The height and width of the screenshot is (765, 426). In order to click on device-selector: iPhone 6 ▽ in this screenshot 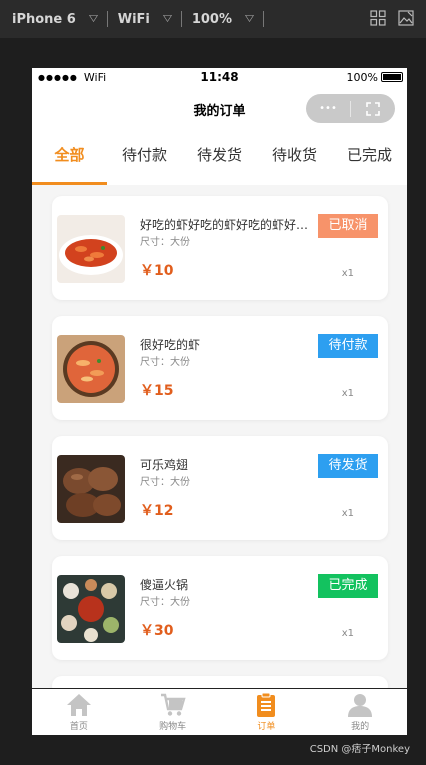, I will do `click(55, 19)`.